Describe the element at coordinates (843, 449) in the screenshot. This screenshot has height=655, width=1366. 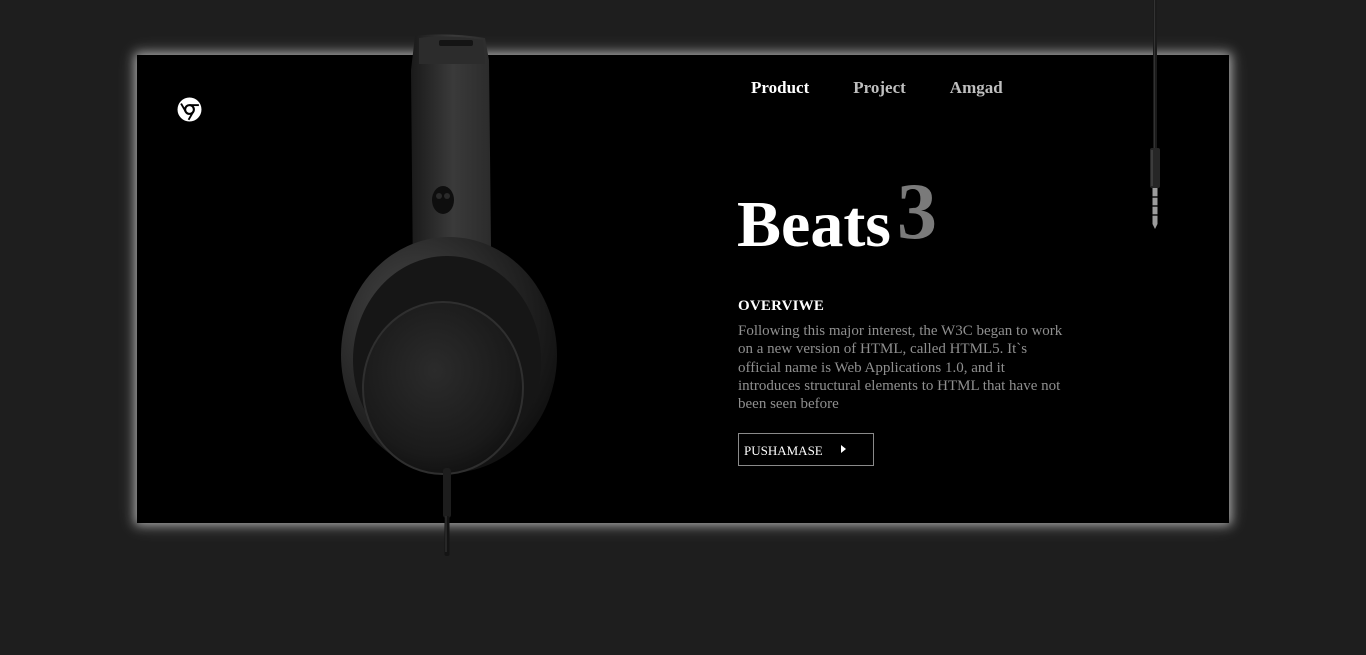
I see `caret-right-icon` at that location.